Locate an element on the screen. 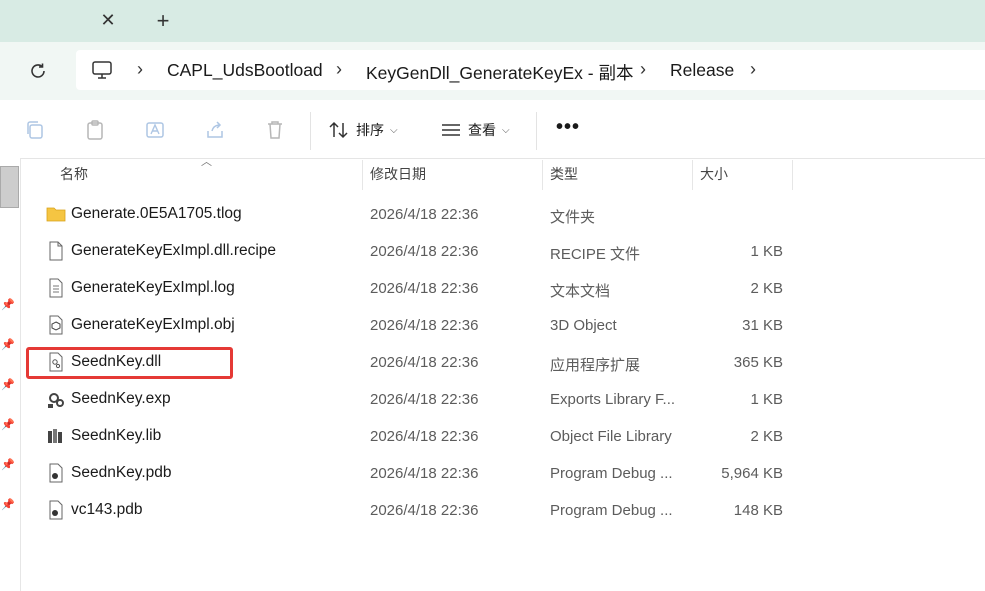 This screenshot has width=985, height=591. rename-icon is located at coordinates (155, 130).